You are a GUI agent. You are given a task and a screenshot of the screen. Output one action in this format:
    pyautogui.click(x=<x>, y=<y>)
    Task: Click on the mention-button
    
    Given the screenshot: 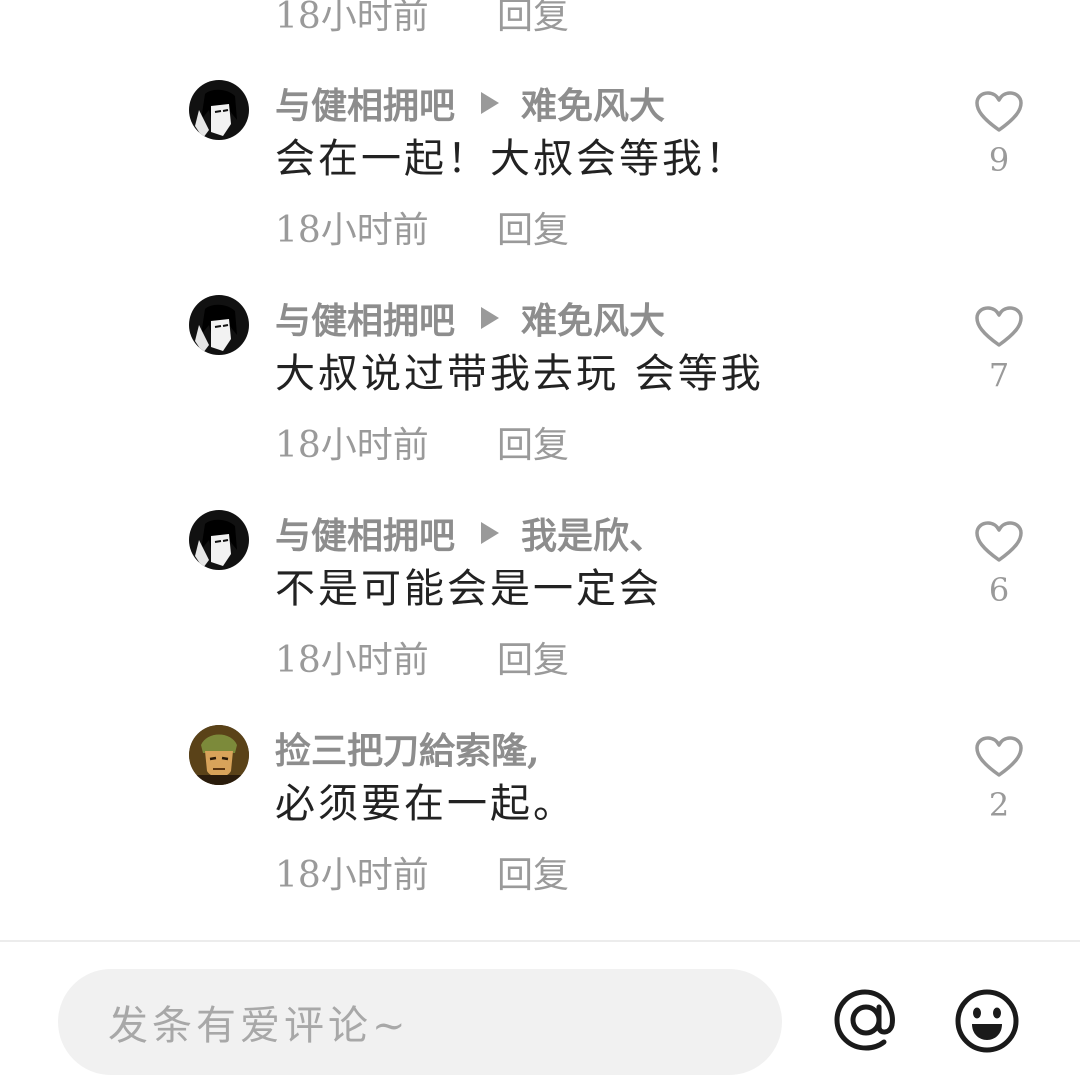 What is the action you would take?
    pyautogui.click(x=866, y=1020)
    